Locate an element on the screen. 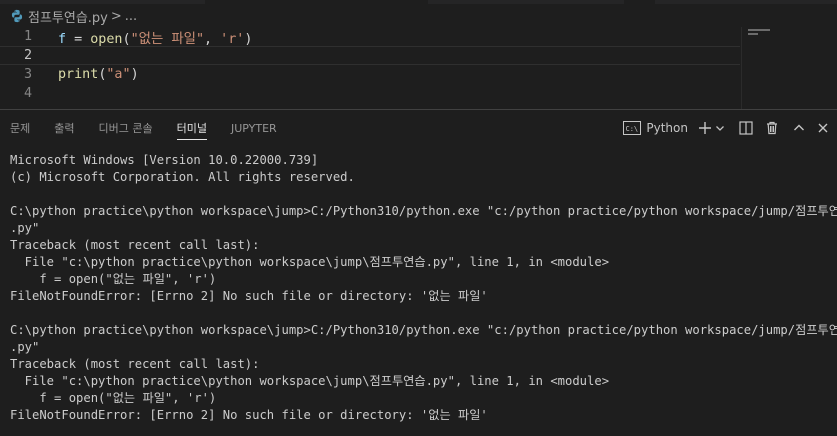 This screenshot has width=837, height=436. split-terminal-button is located at coordinates (746, 128).